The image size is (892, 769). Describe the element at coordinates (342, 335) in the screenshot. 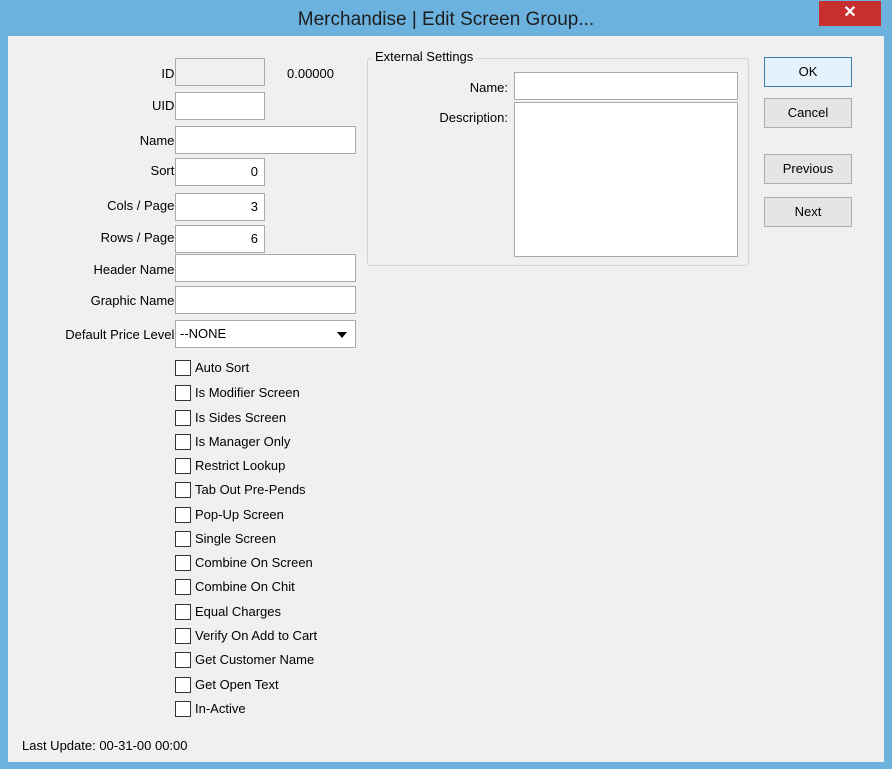

I see `dropdown-arrow-icon` at that location.